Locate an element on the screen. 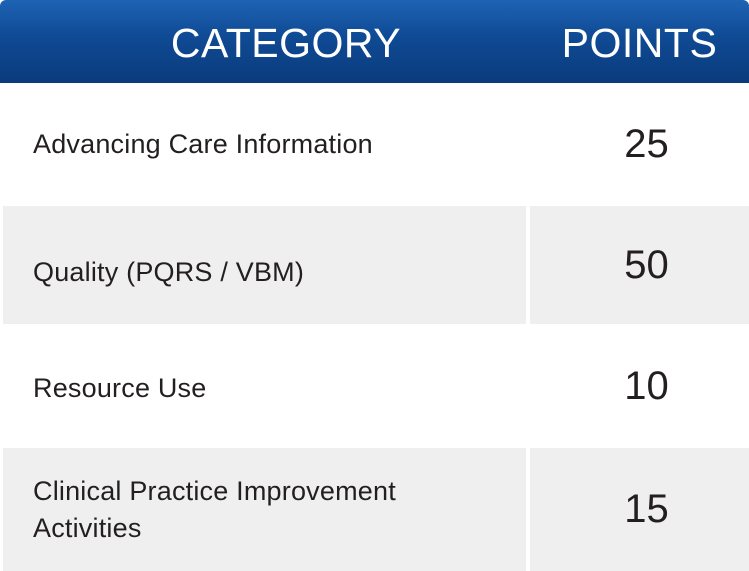  points-cell: 15 is located at coordinates (639, 509).